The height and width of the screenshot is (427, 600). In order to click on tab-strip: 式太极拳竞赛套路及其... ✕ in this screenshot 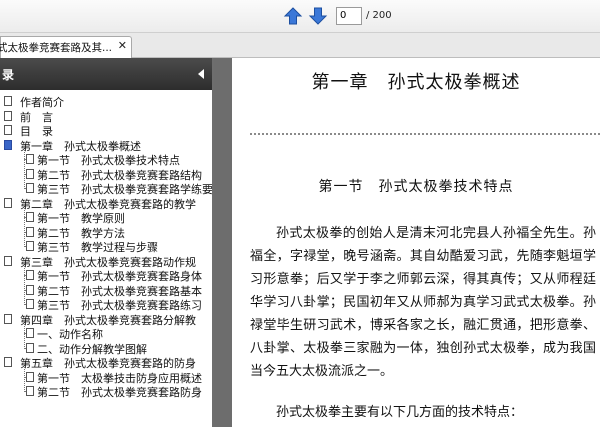, I will do `click(300, 45)`.